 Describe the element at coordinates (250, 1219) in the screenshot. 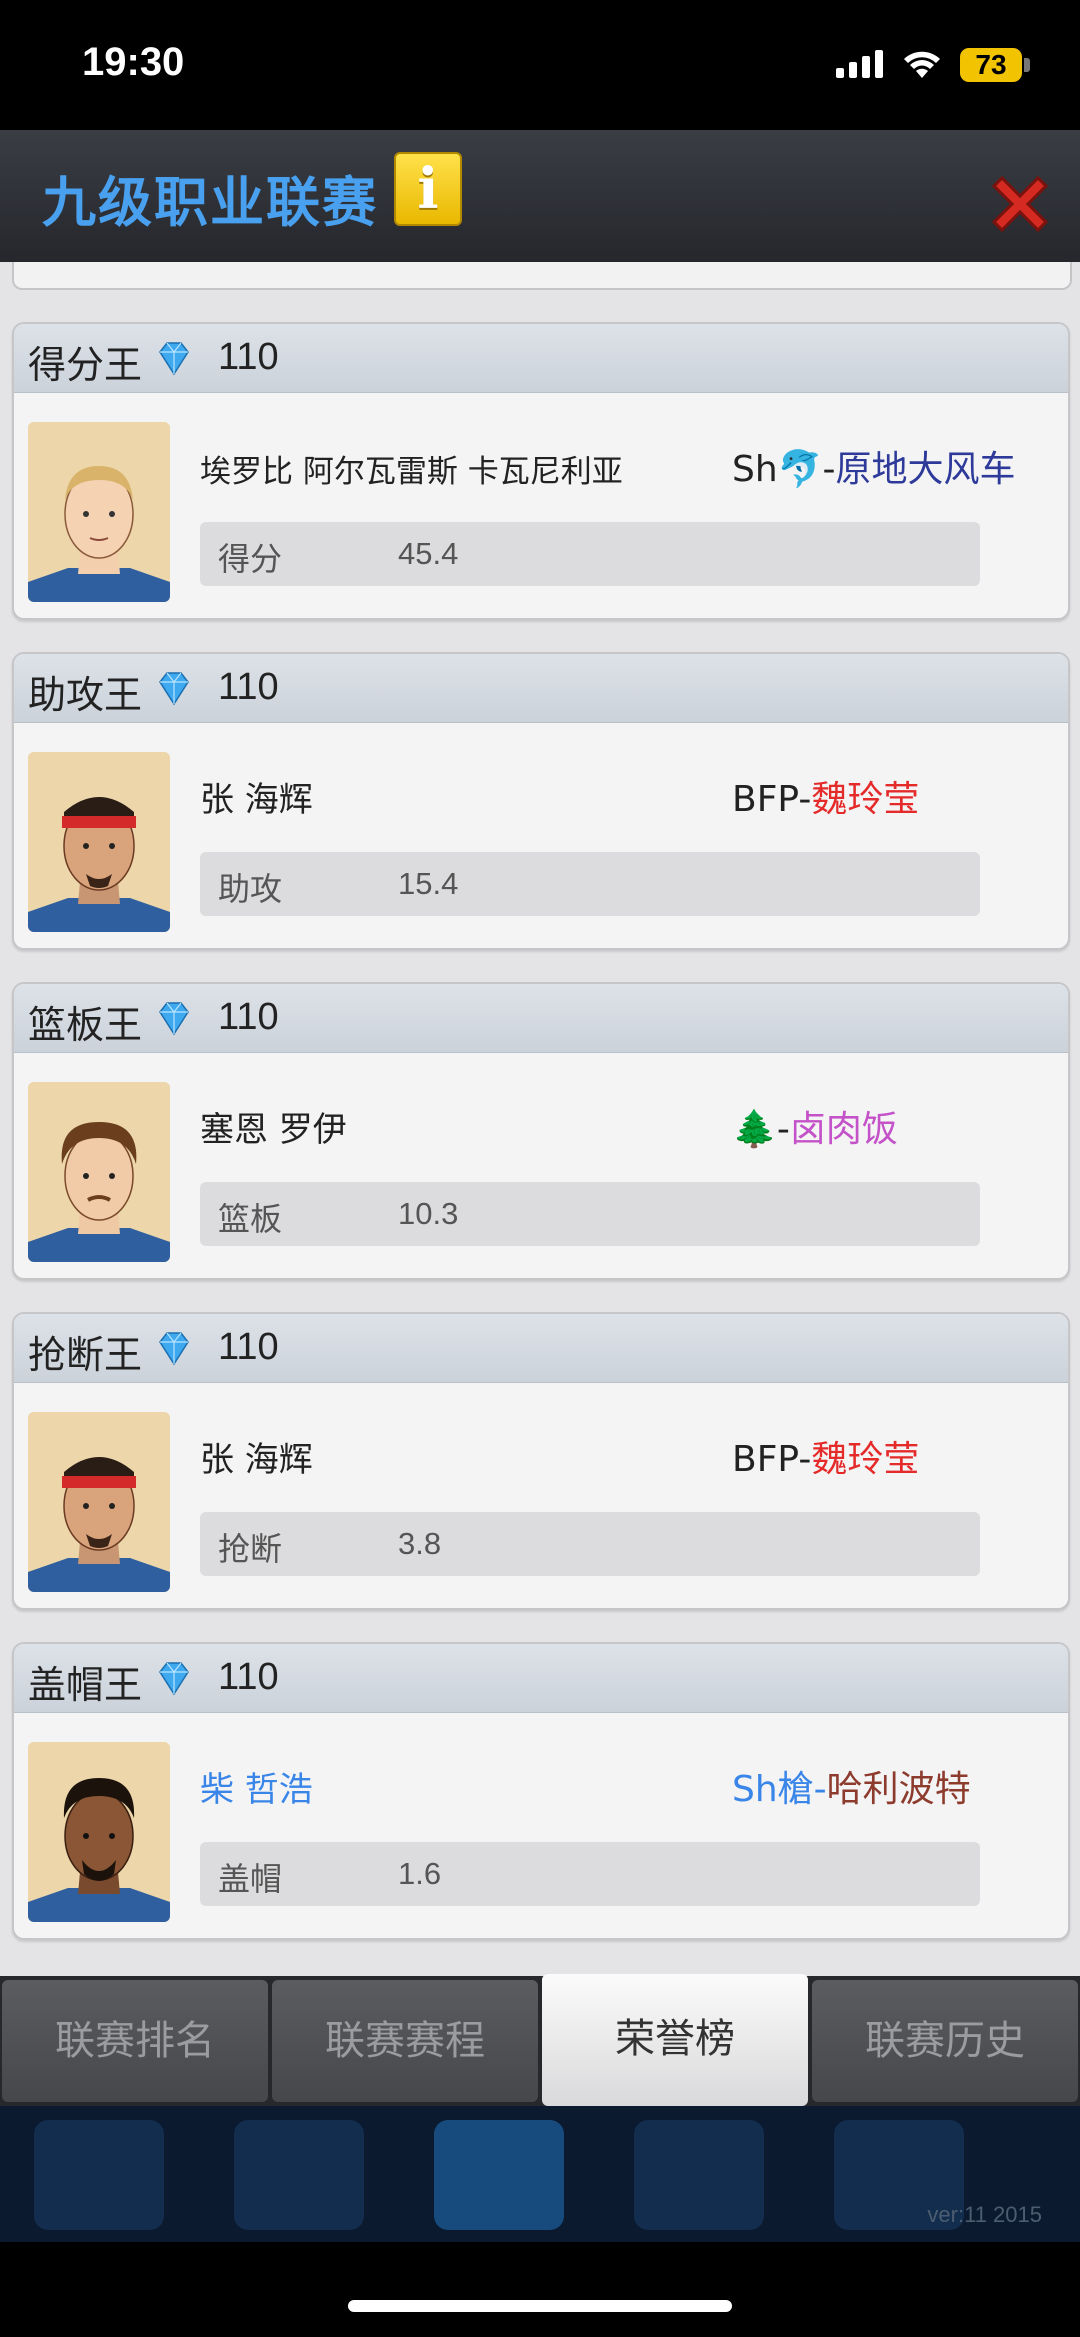

I see `stat-label: 篮板` at that location.